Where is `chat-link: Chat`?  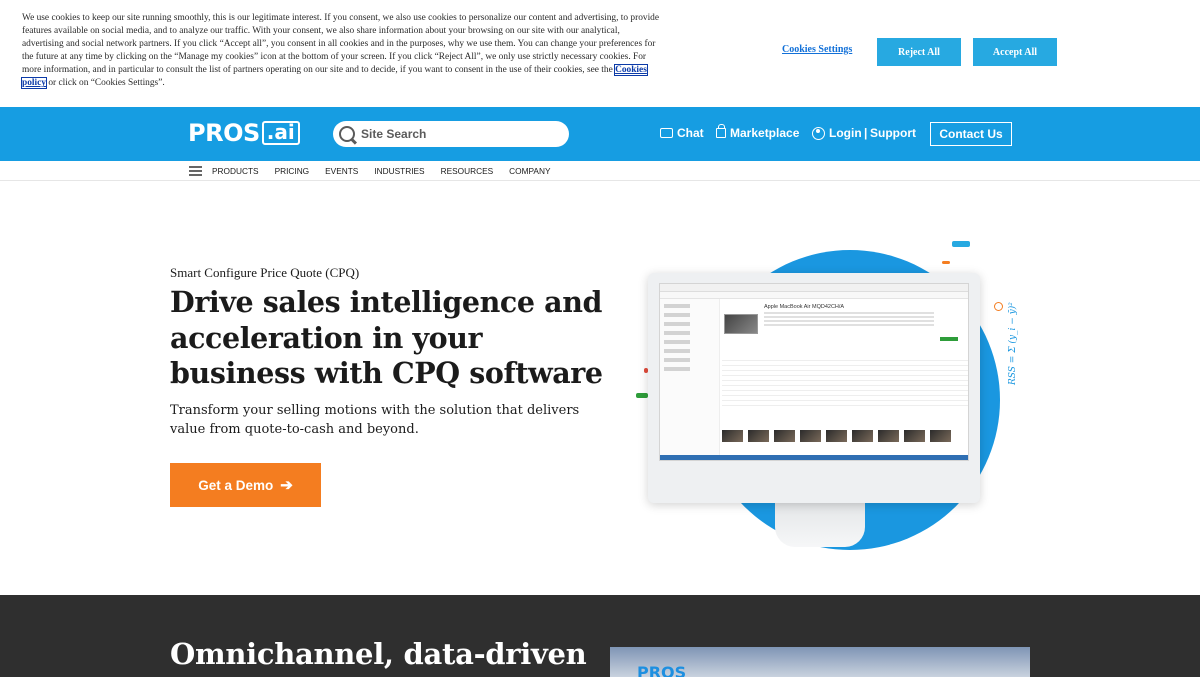 chat-link: Chat is located at coordinates (682, 133).